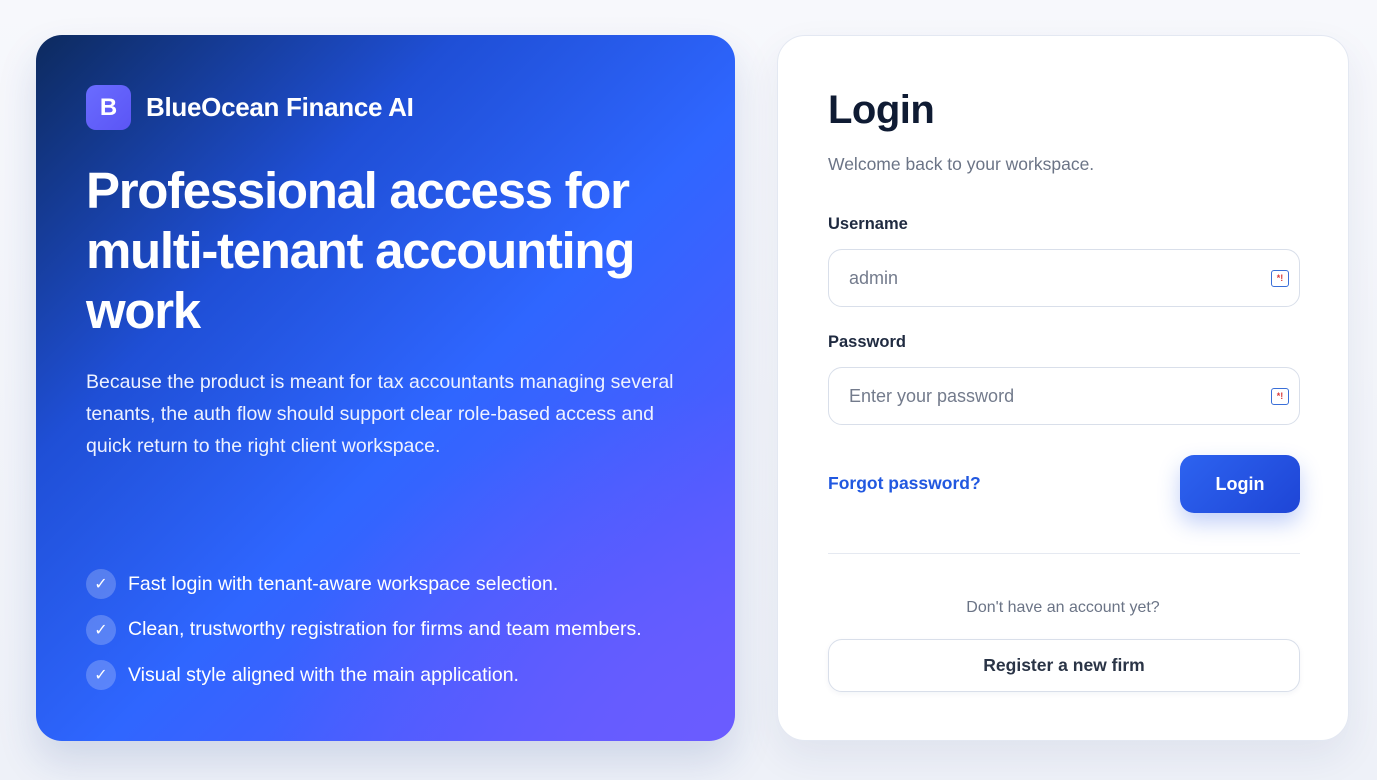  What do you see at coordinates (867, 342) in the screenshot?
I see `password-label: Password` at bounding box center [867, 342].